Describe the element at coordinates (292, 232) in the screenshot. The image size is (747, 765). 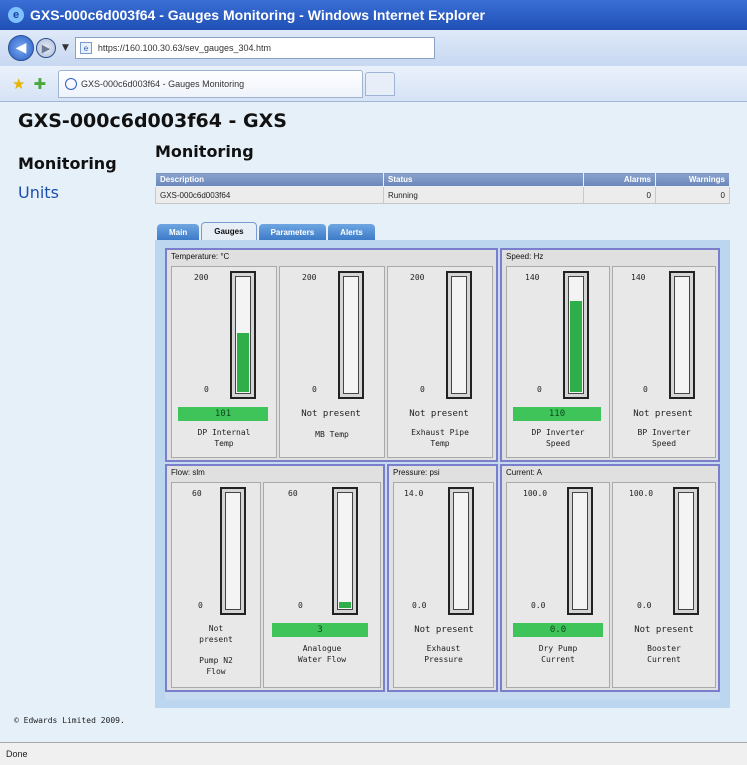
I see `tab-parameters: Parameters` at that location.